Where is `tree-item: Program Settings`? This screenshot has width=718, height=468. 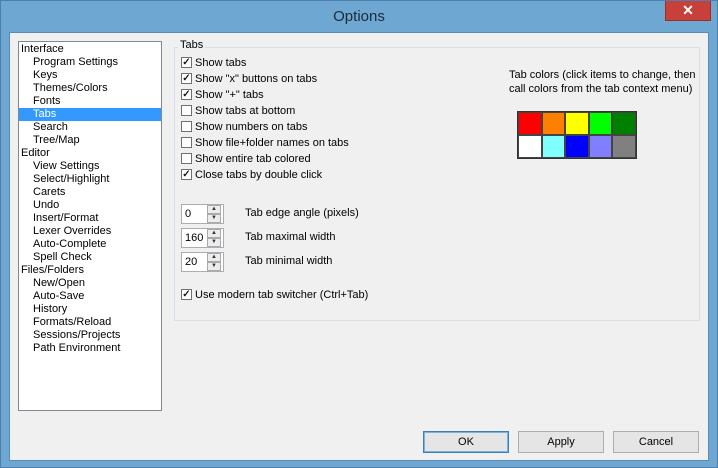 tree-item: Program Settings is located at coordinates (75, 62).